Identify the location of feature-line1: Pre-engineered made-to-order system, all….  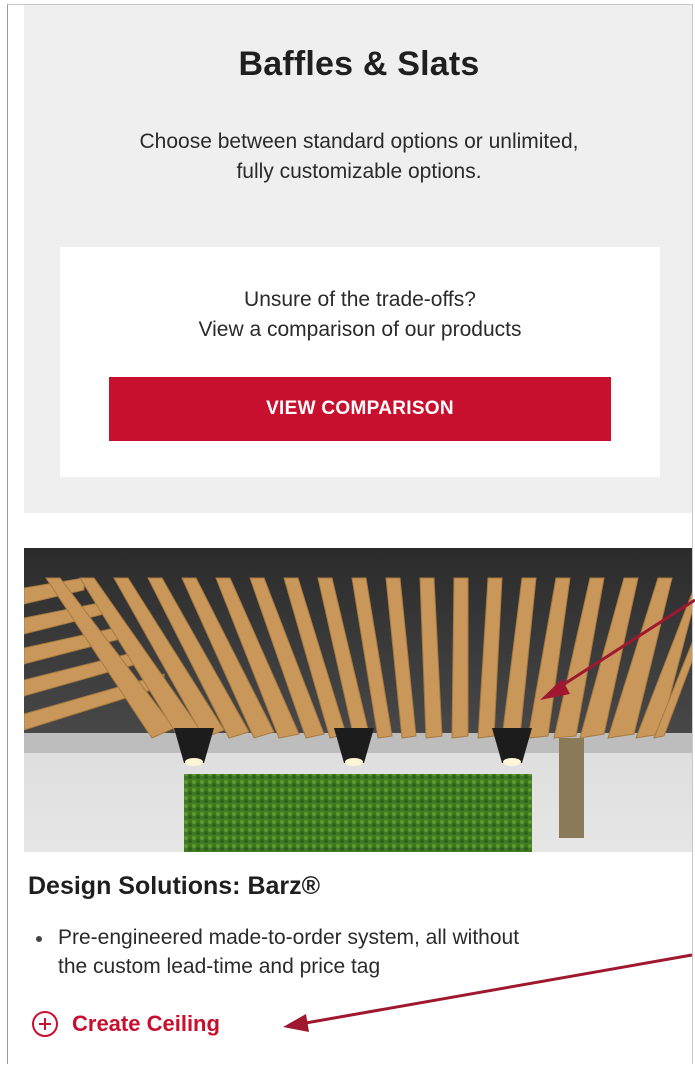
(289, 937).